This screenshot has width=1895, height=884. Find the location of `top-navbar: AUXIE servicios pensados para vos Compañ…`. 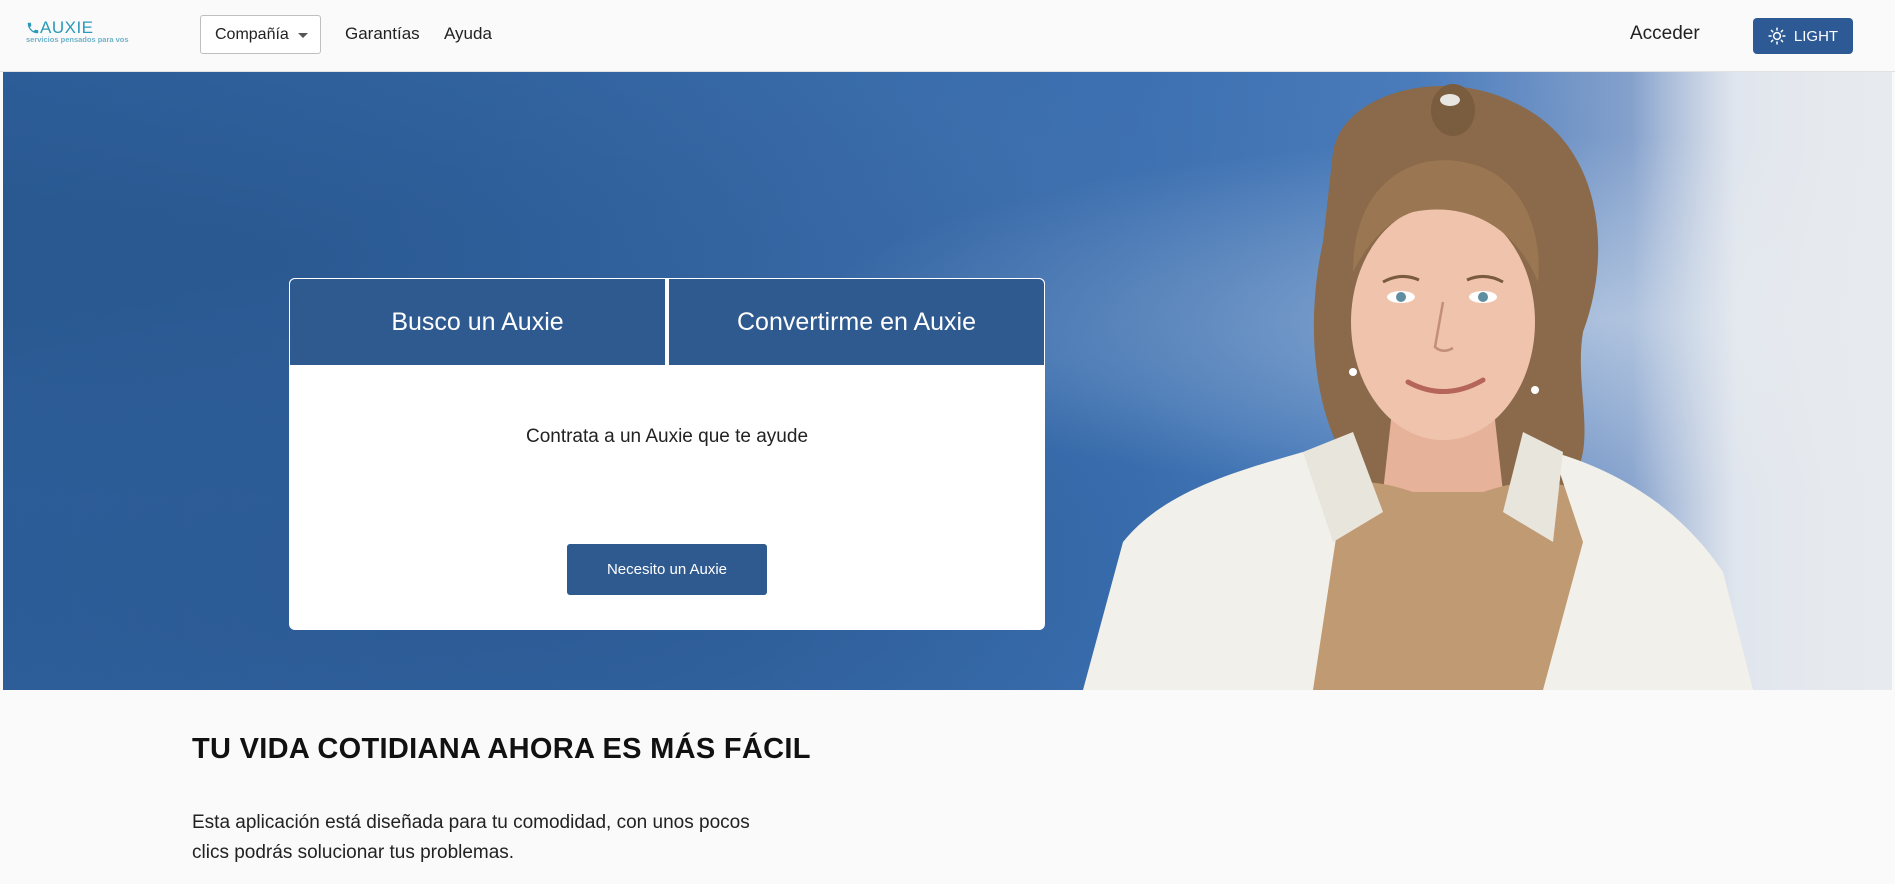

top-navbar: AUXIE servicios pensados para vos Compañ… is located at coordinates (947, 36).